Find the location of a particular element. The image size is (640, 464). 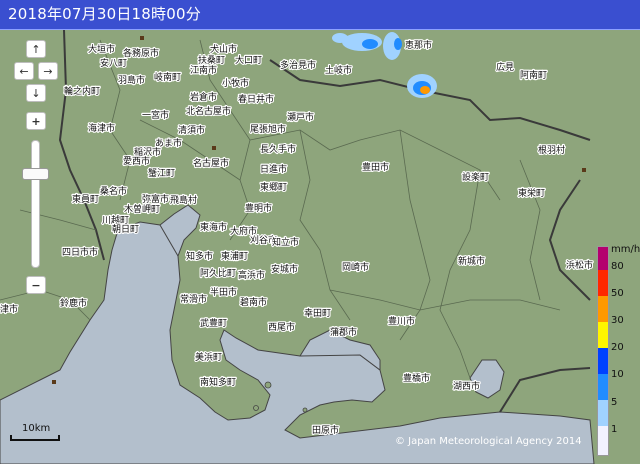

label-iwakura: 岩倉市 is located at coordinates (203, 97).